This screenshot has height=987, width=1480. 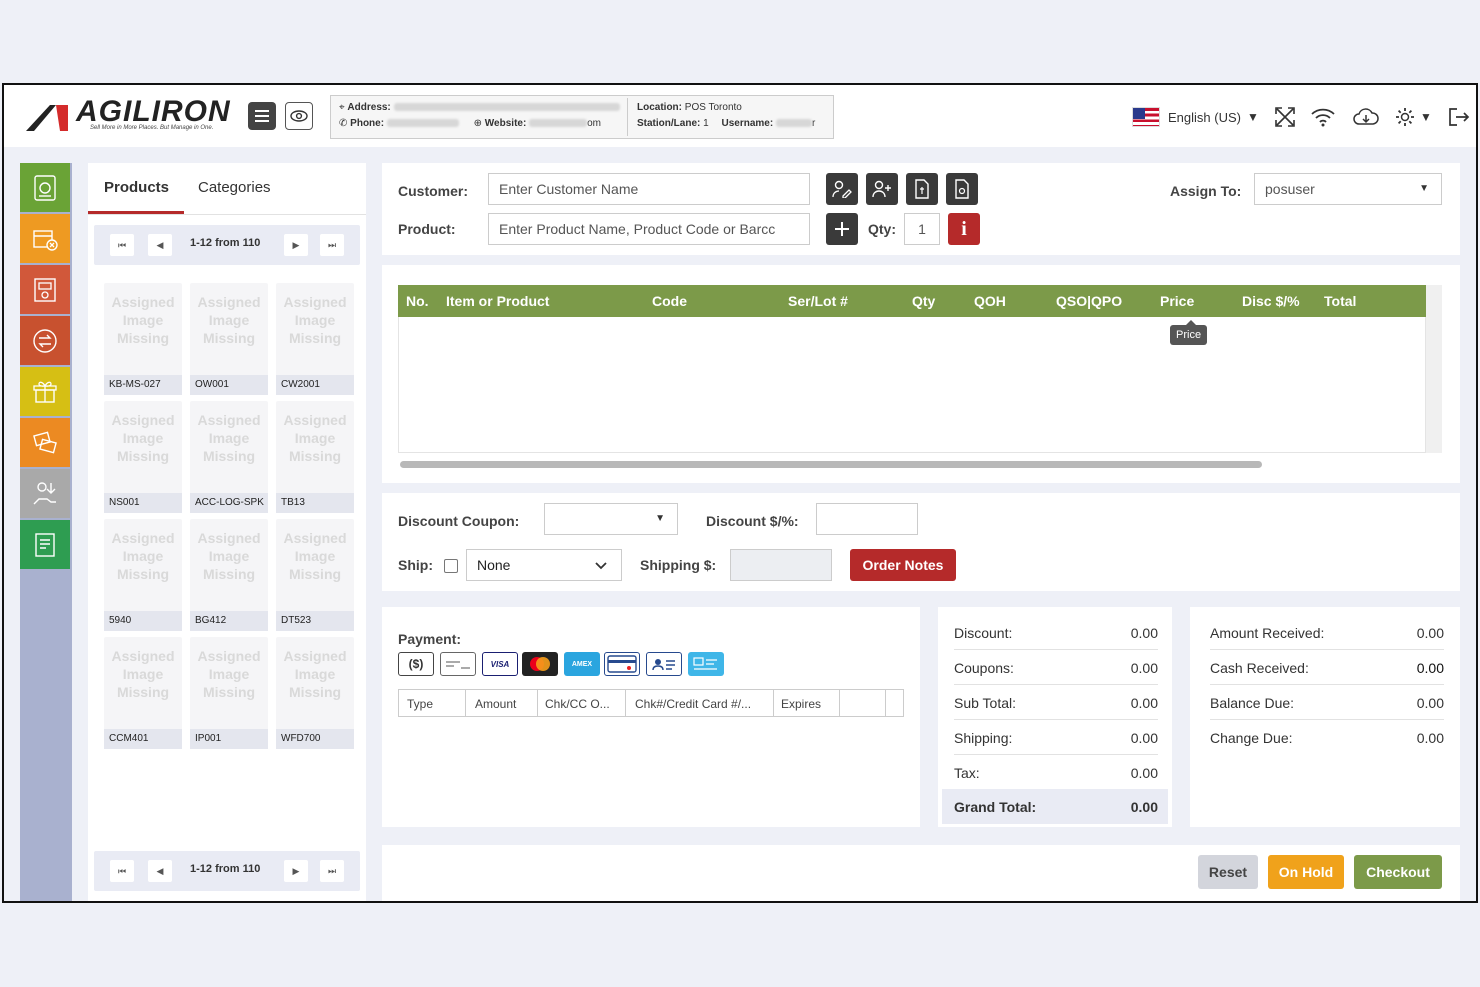 I want to click on brand-name: AGILIRON, so click(x=153, y=111).